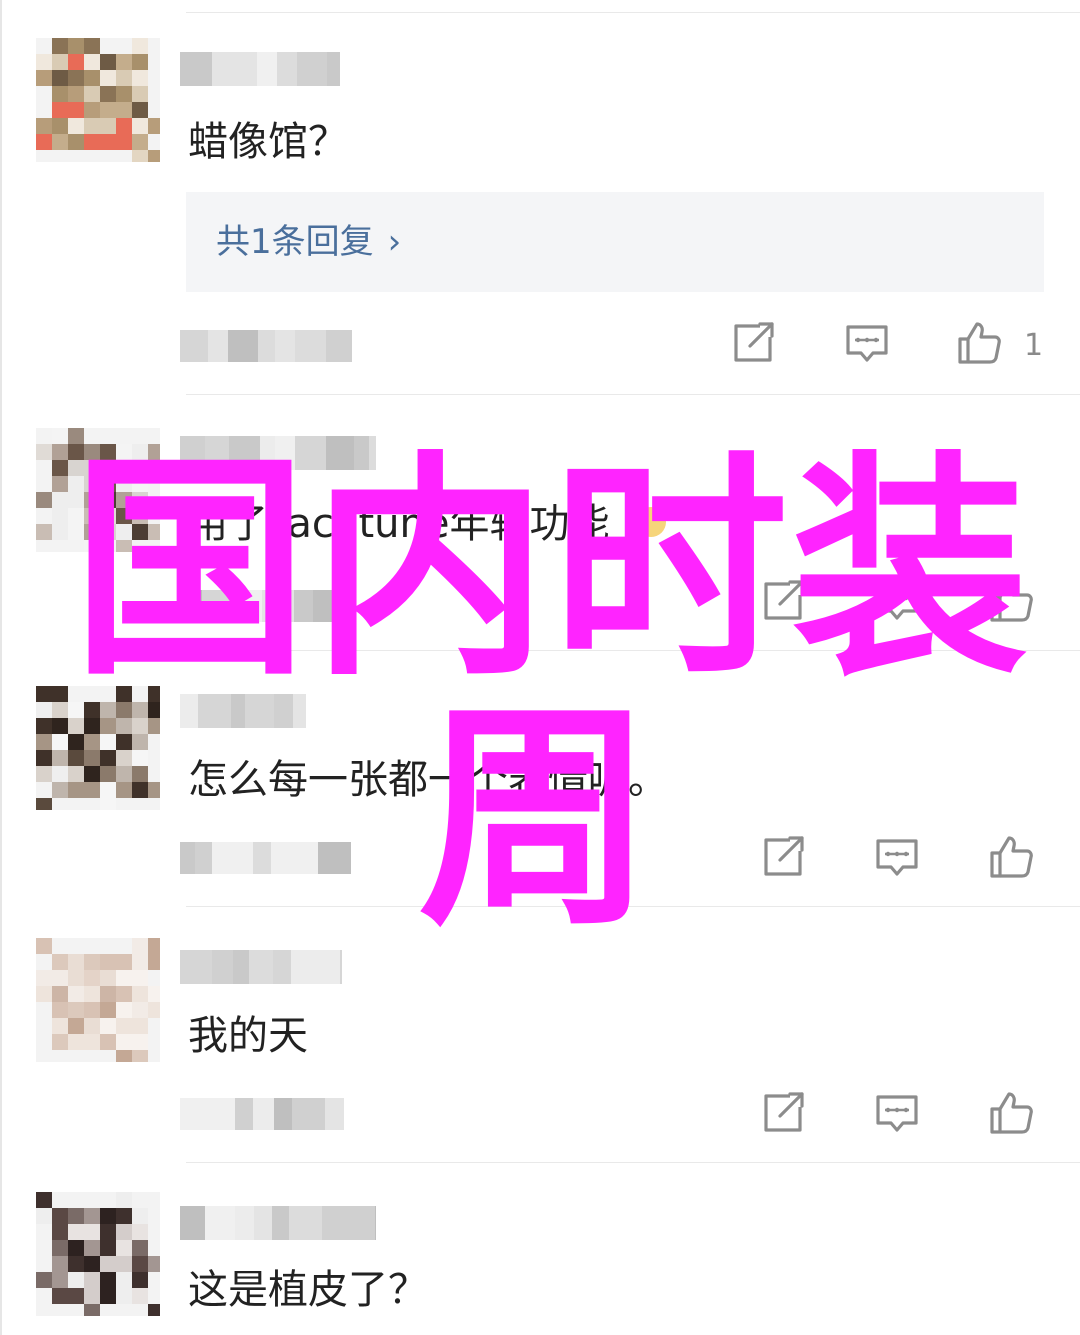  What do you see at coordinates (651, 522) in the screenshot?
I see `emoji-icon` at bounding box center [651, 522].